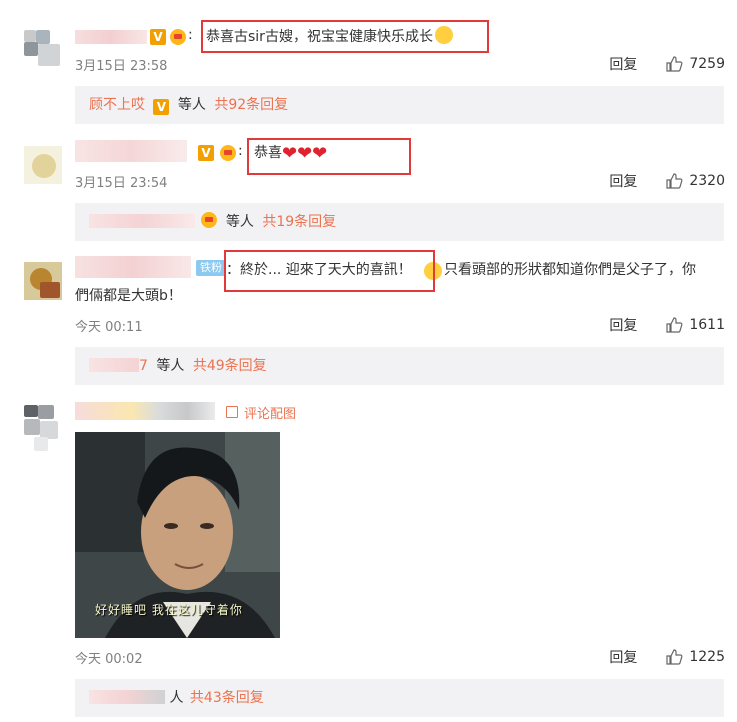  Describe the element at coordinates (121, 183) in the screenshot. I see `comment-time: 3月15日 23:54` at that location.